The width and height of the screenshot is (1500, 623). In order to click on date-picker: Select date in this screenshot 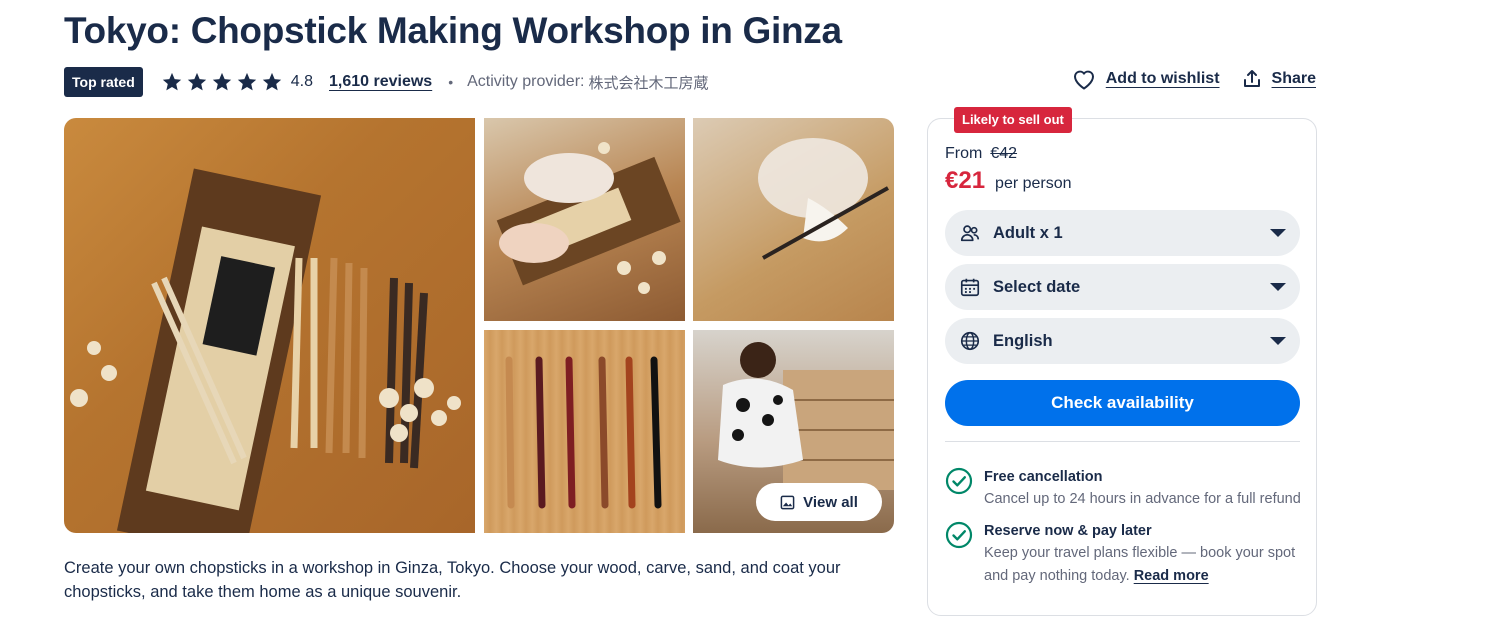, I will do `click(1122, 287)`.